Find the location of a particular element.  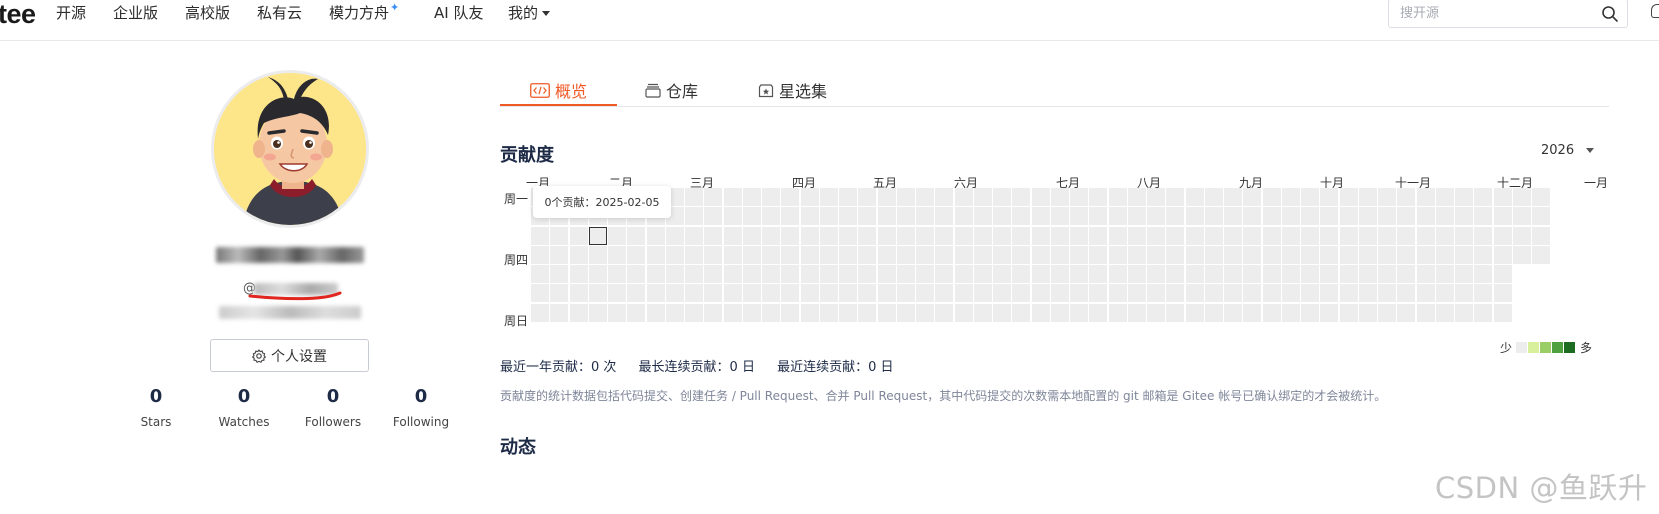

tab-star-collections: 星选集 is located at coordinates (792, 90).